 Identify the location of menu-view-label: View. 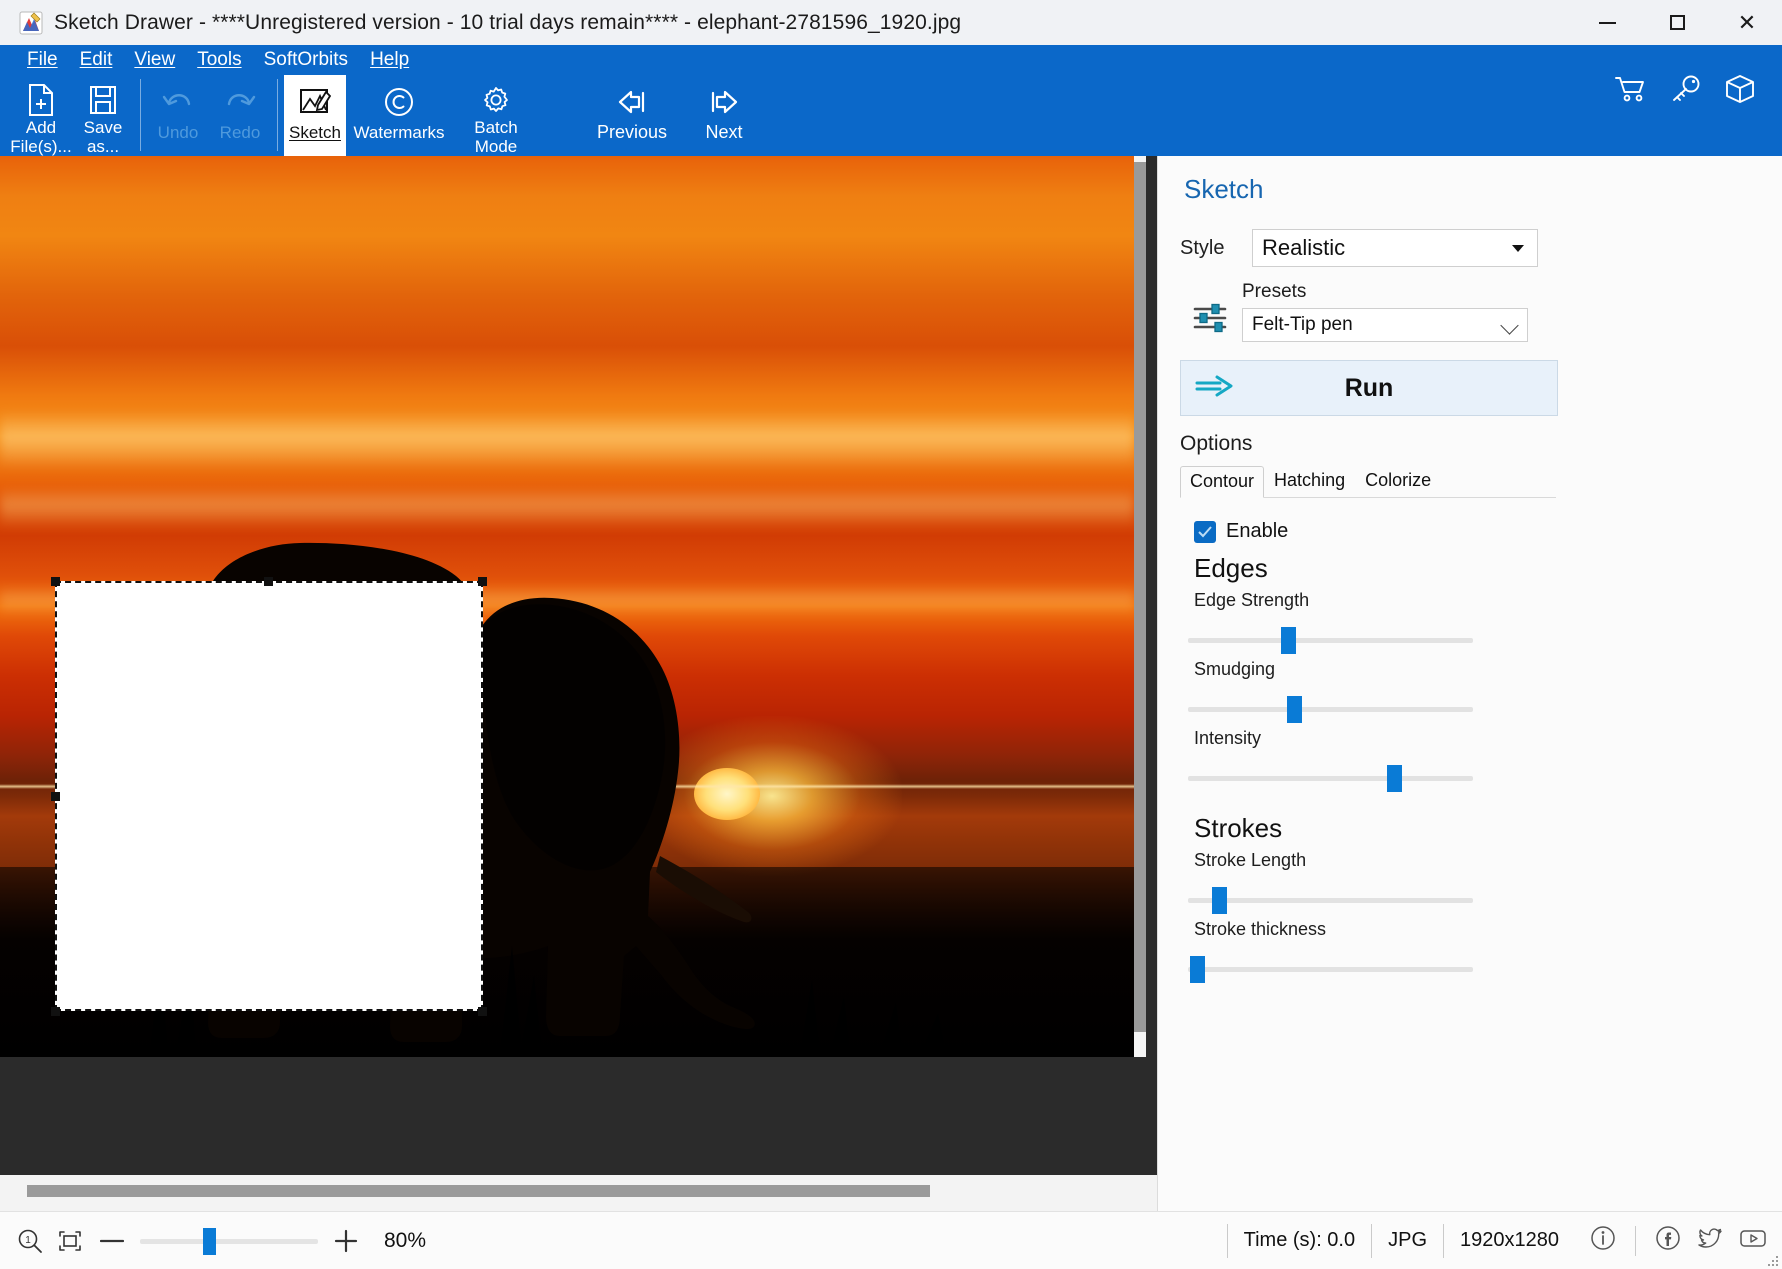
(155, 59).